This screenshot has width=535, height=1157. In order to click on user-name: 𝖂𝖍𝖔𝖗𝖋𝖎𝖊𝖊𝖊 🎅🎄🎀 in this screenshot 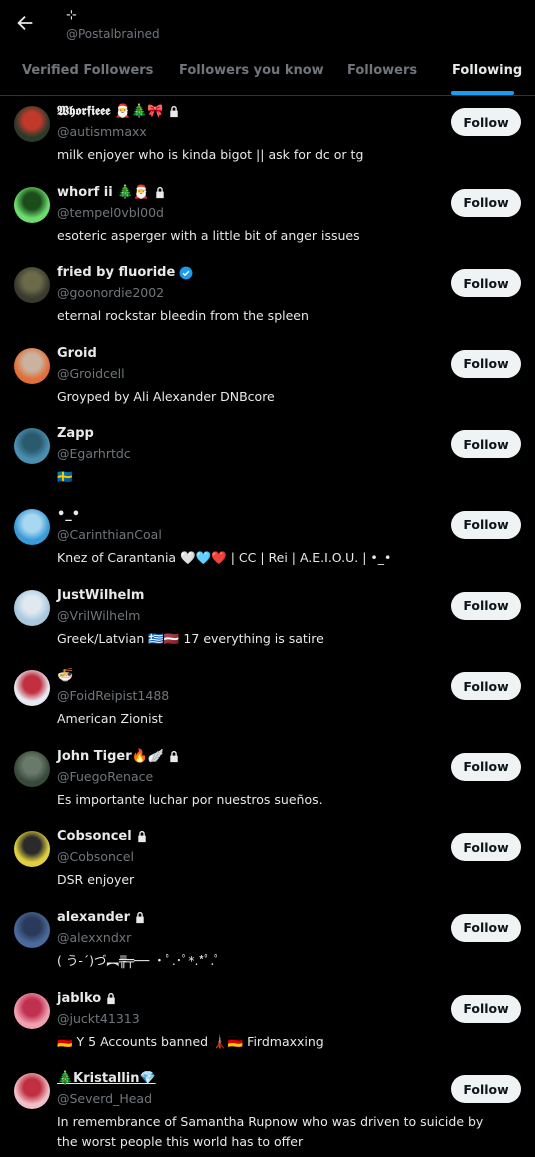, I will do `click(110, 111)`.